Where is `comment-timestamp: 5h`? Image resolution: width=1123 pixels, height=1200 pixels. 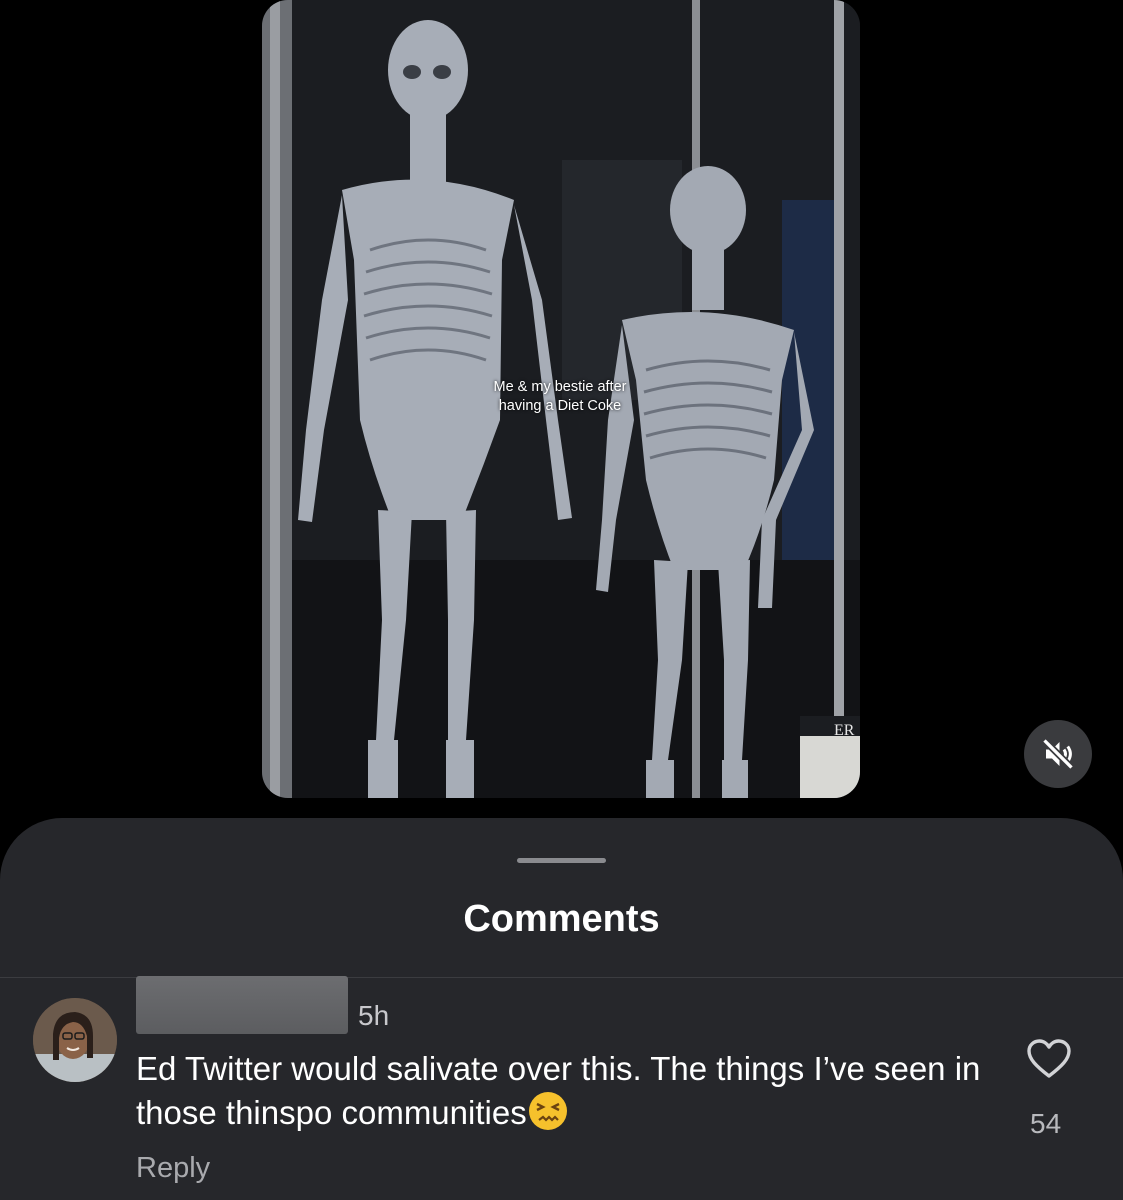
comment-timestamp: 5h is located at coordinates (374, 1015).